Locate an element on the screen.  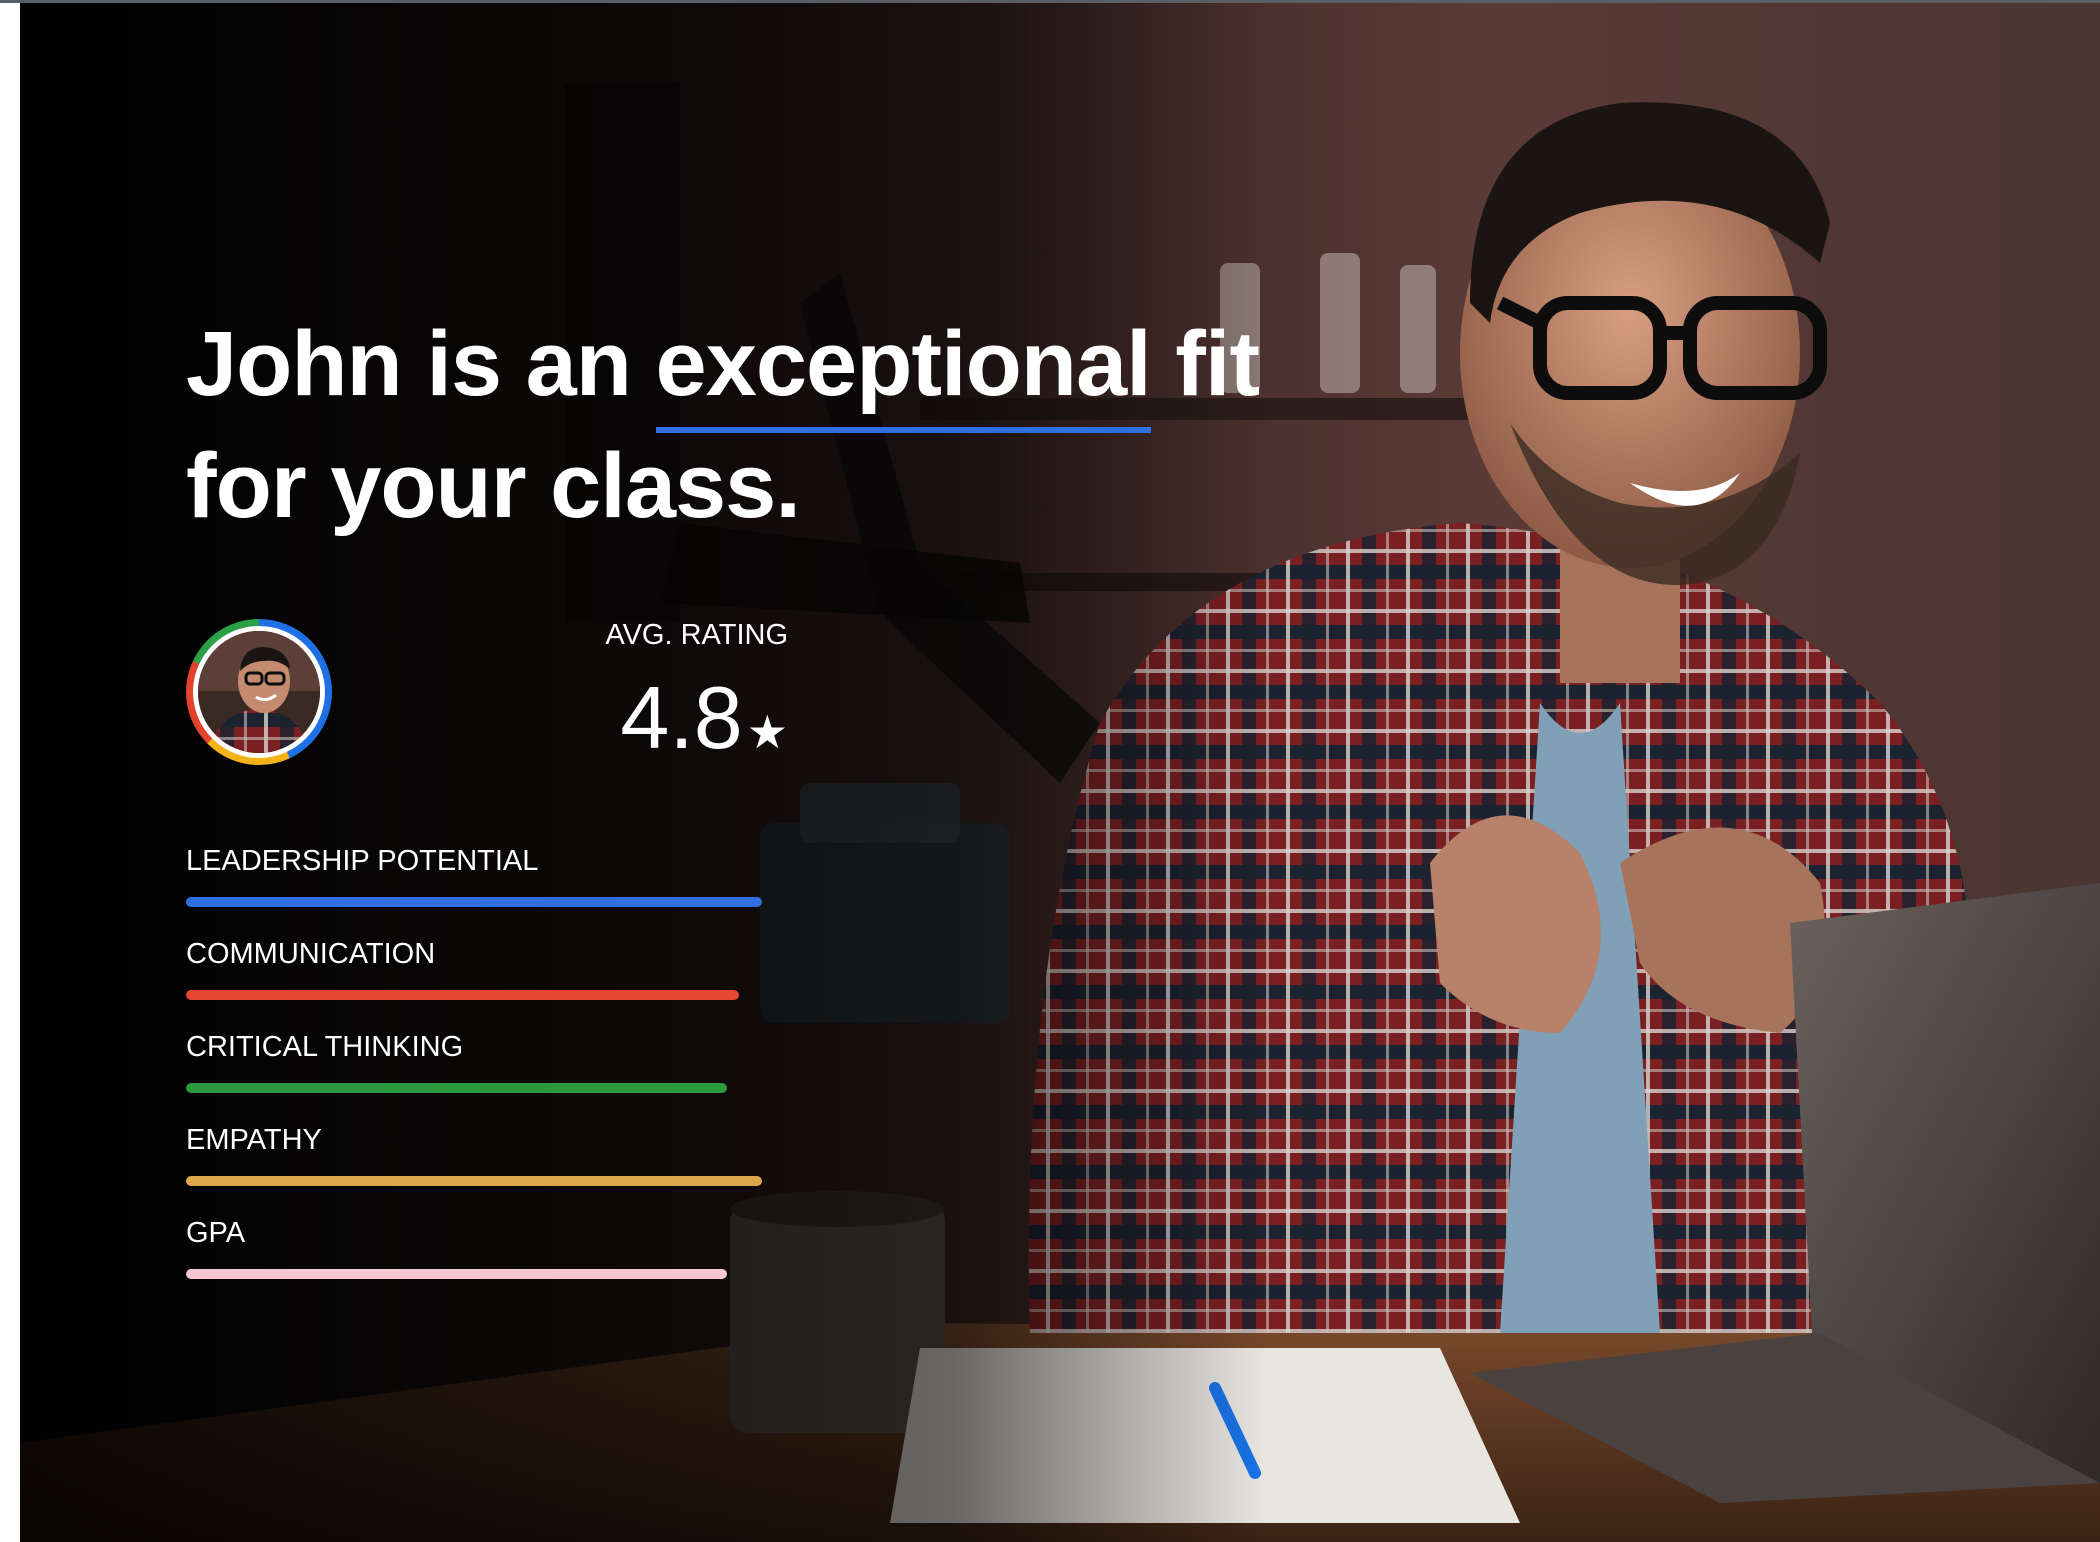
metric-row: CRITICAL THINKING is located at coordinates (496, 1075).